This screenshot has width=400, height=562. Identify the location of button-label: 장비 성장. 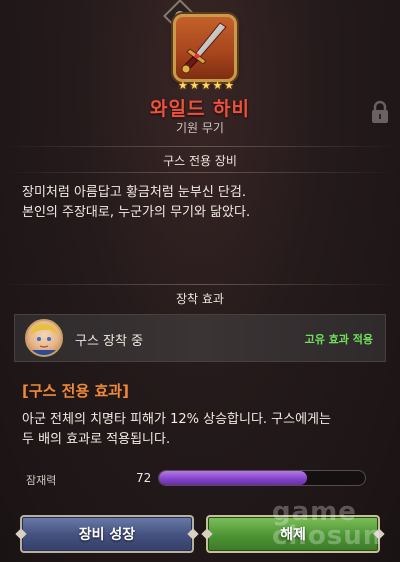
(107, 535).